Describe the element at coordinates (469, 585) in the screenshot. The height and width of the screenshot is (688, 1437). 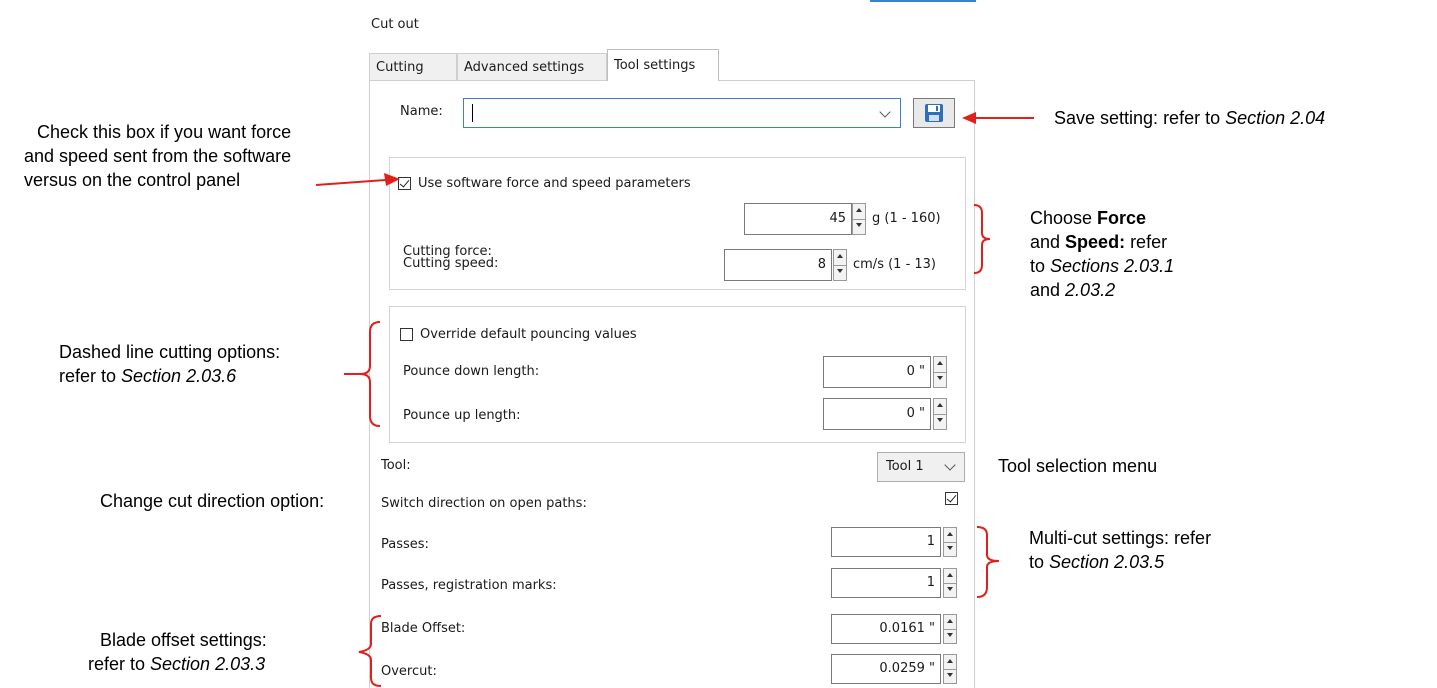
I see `passes-registration-label: Passes, registration marks:` at that location.